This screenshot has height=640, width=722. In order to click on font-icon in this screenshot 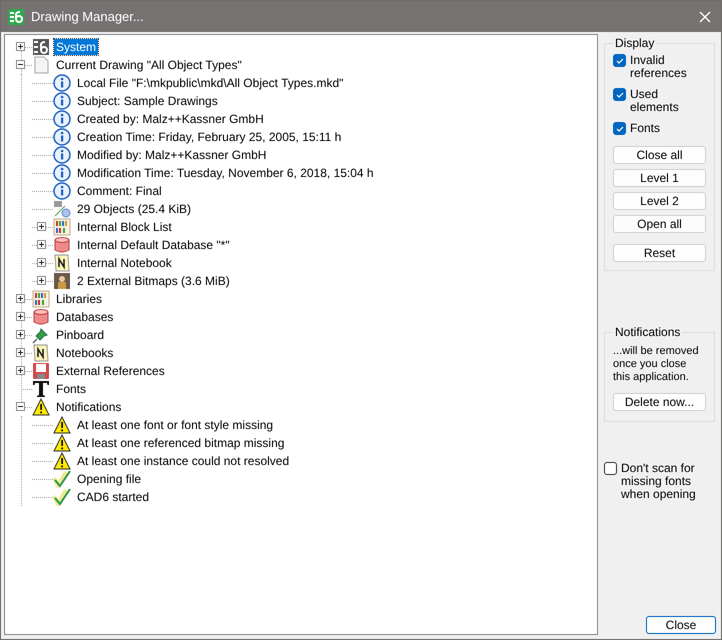, I will do `click(41, 389)`.